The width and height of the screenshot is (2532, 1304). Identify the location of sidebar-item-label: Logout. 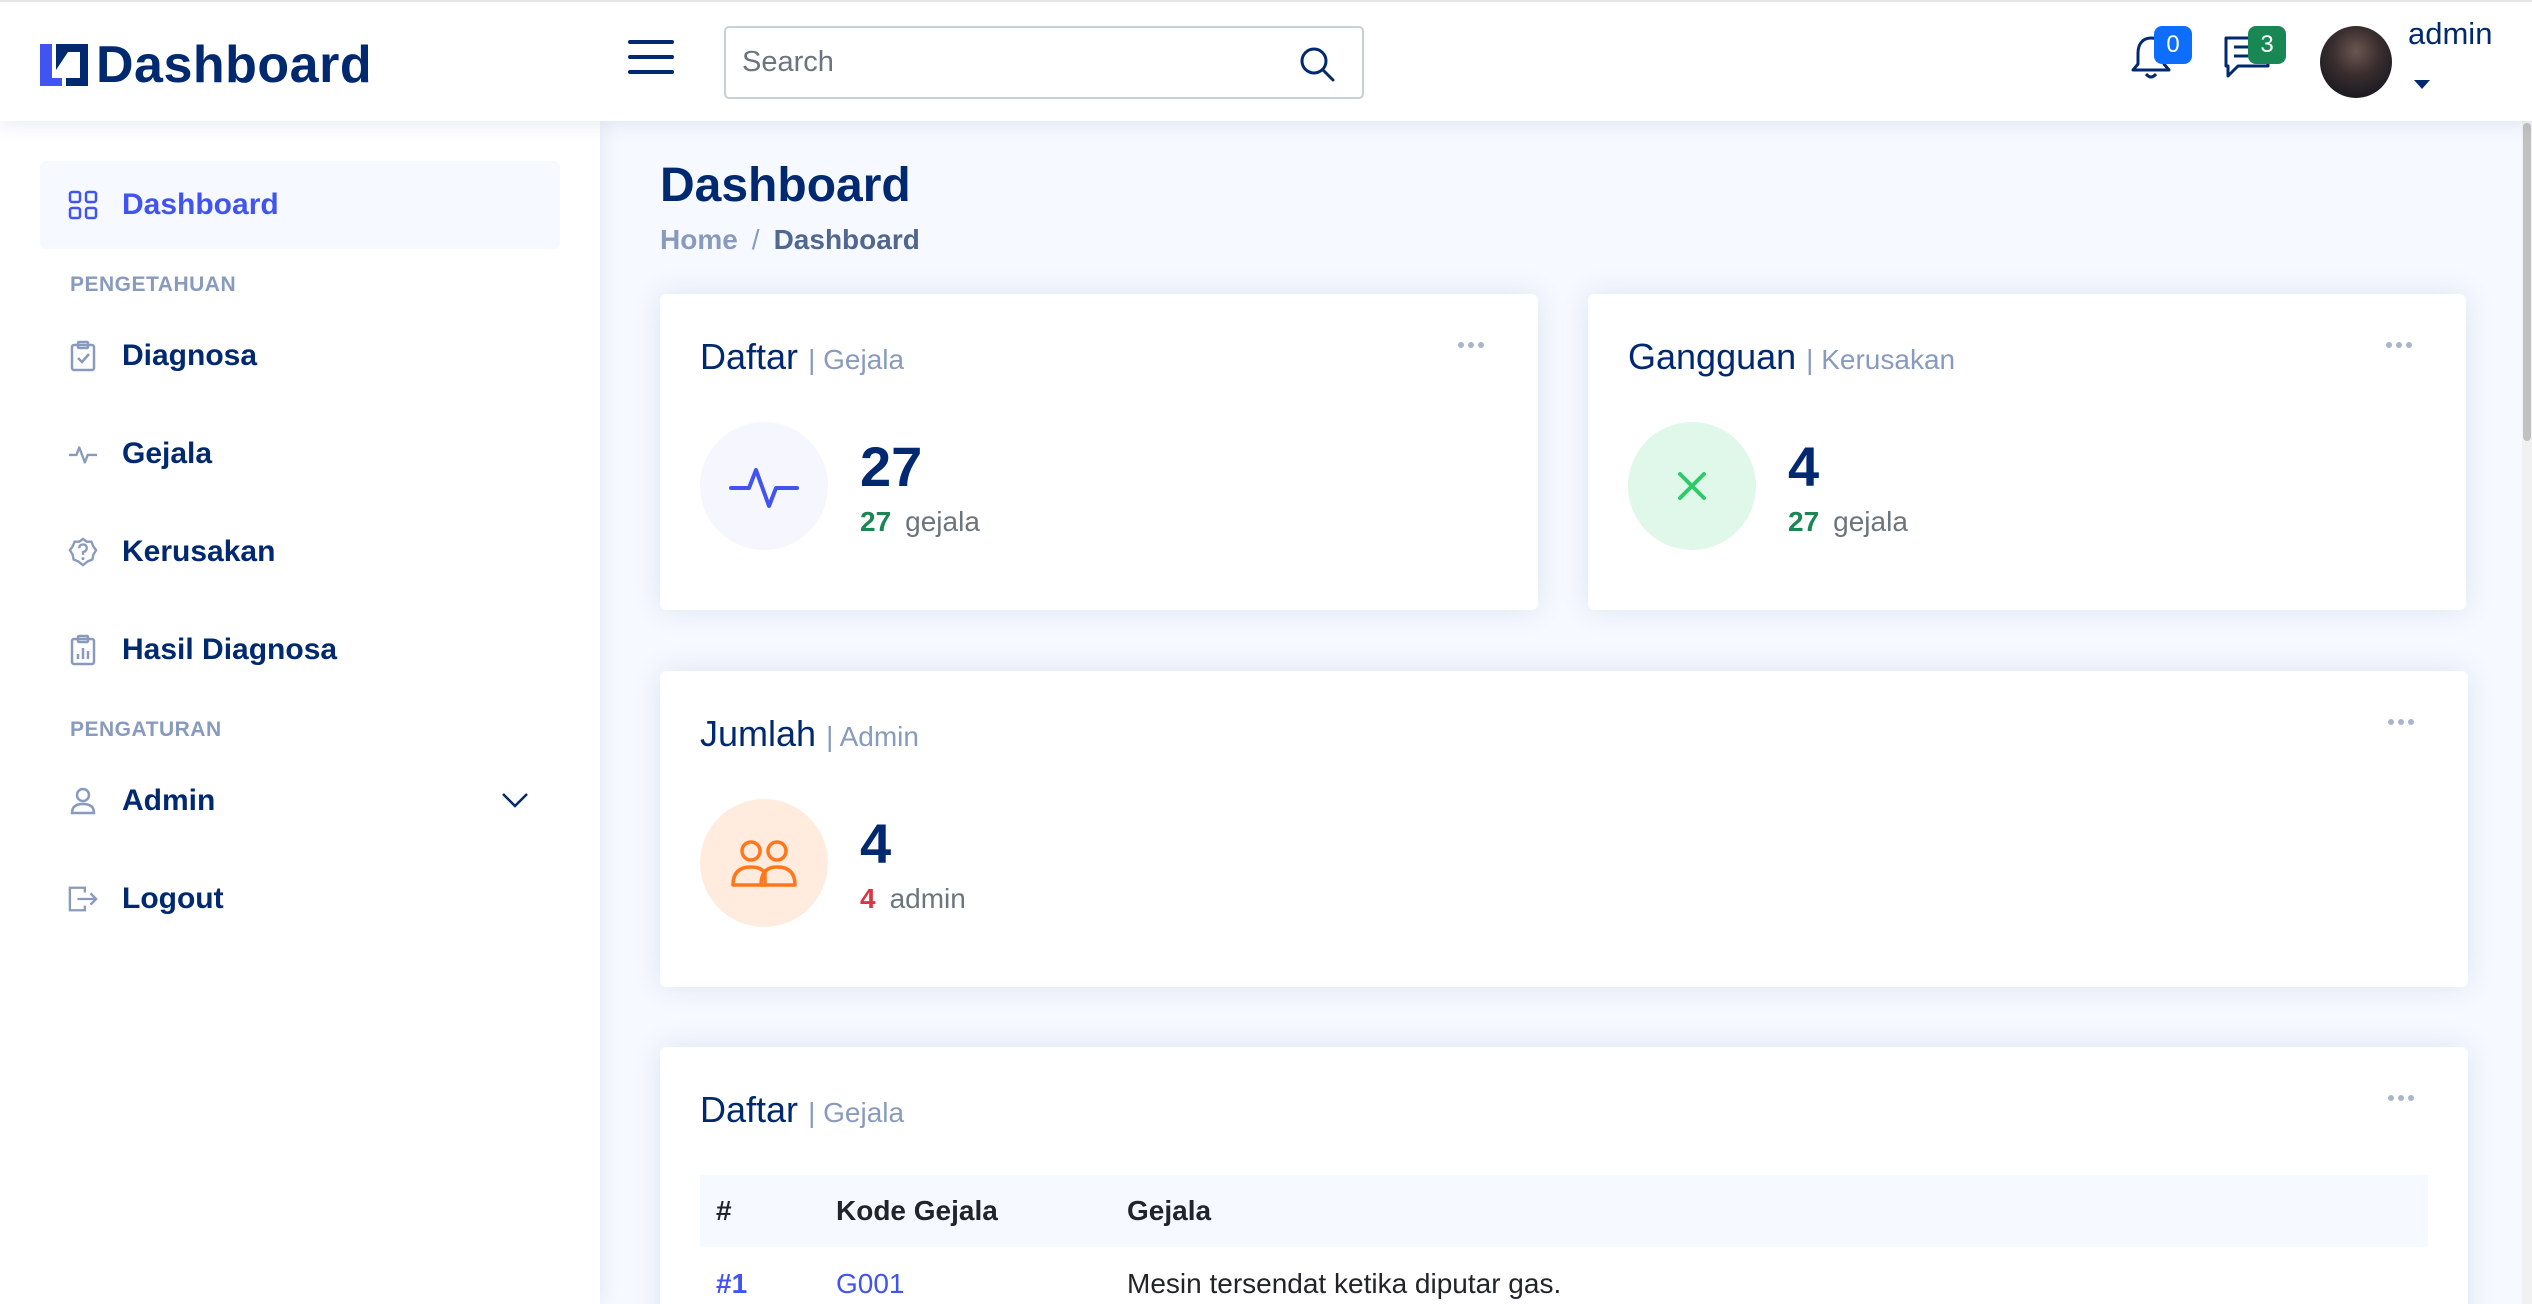
(173, 898).